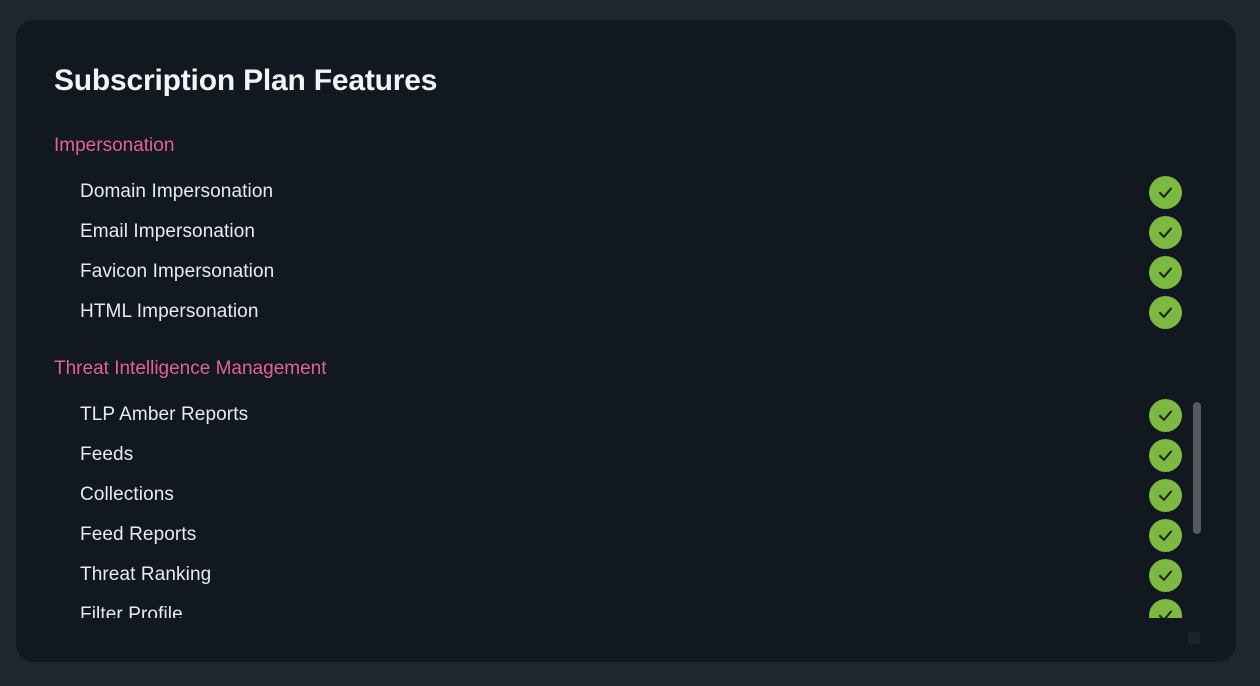 The height and width of the screenshot is (686, 1260). Describe the element at coordinates (626, 312) in the screenshot. I see `feature-row: HTML Impersonation` at that location.